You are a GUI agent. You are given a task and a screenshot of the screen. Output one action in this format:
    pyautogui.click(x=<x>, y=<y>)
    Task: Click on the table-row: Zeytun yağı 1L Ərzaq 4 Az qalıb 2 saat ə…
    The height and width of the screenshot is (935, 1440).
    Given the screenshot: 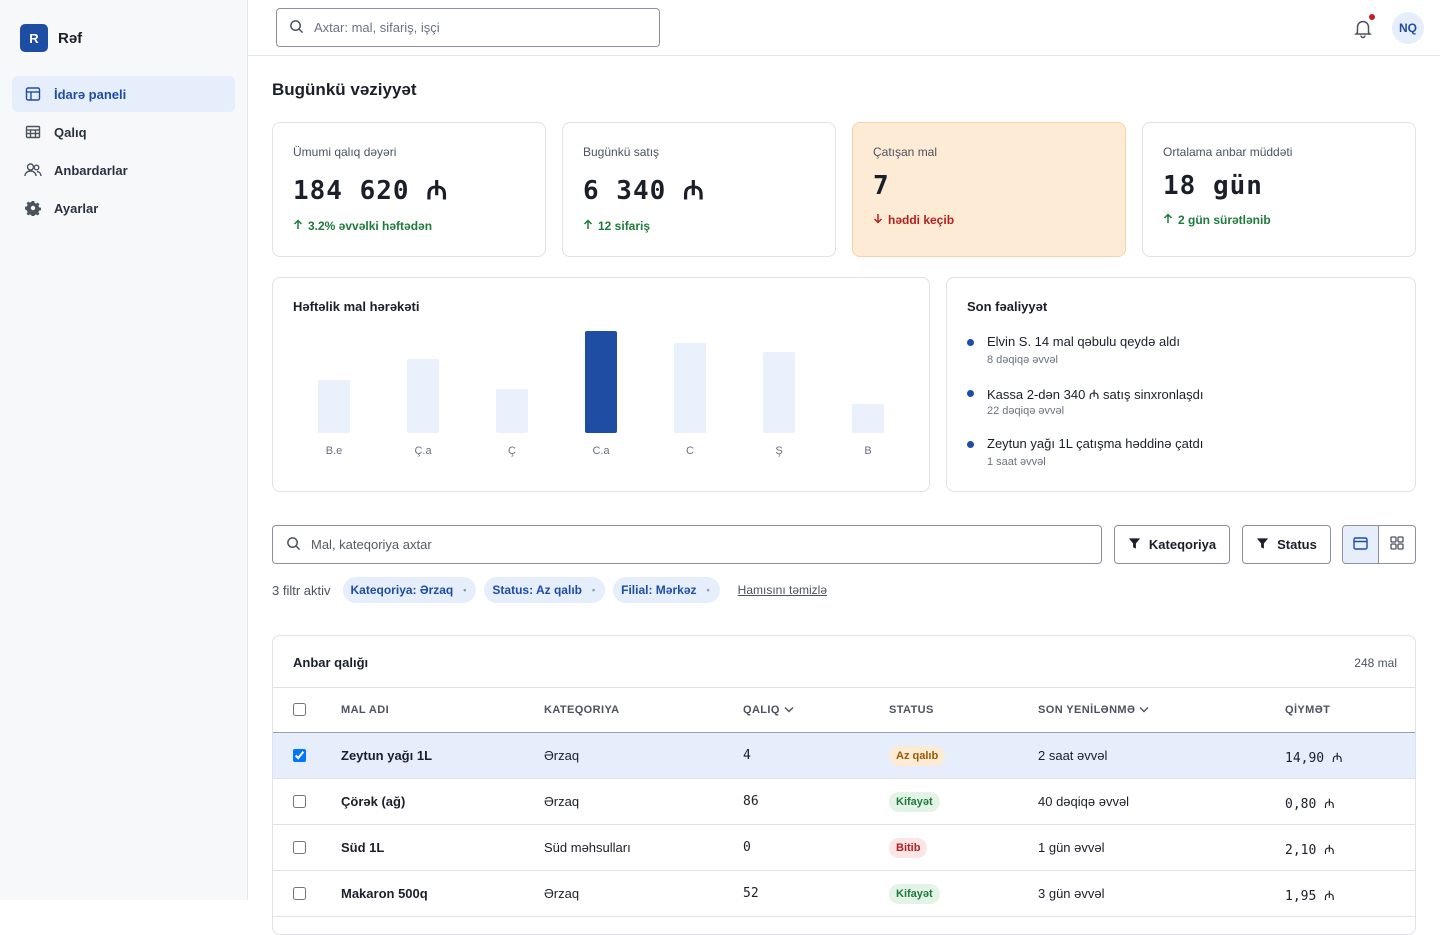 What is the action you would take?
    pyautogui.click(x=844, y=756)
    